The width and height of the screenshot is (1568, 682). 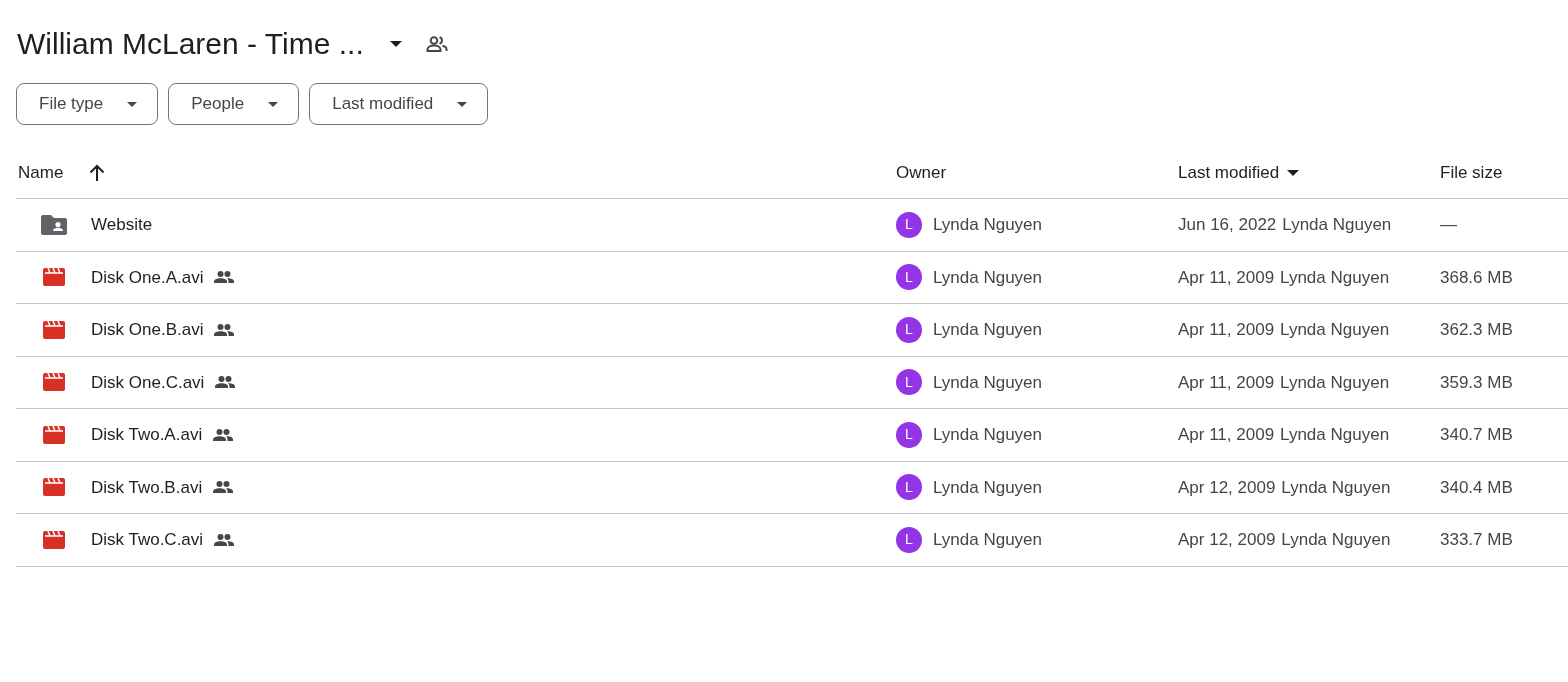 I want to click on column-header: File size, so click(x=1471, y=172).